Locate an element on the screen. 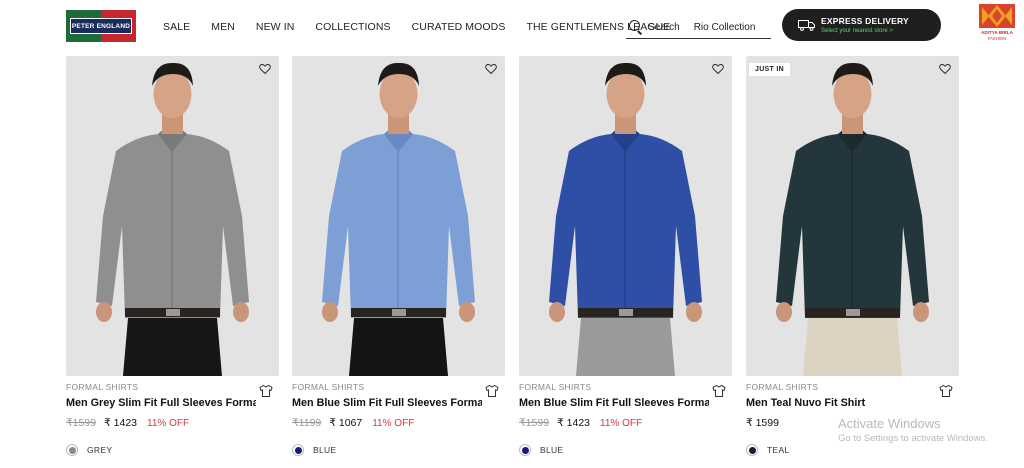 The image size is (1024, 468). brand-logo-text: PETER ENGLAND is located at coordinates (101, 26).